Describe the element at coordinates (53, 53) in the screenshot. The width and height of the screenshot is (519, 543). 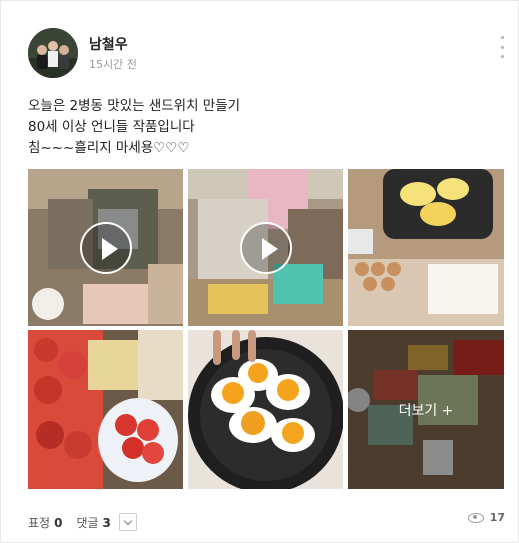
I see `avatar` at that location.